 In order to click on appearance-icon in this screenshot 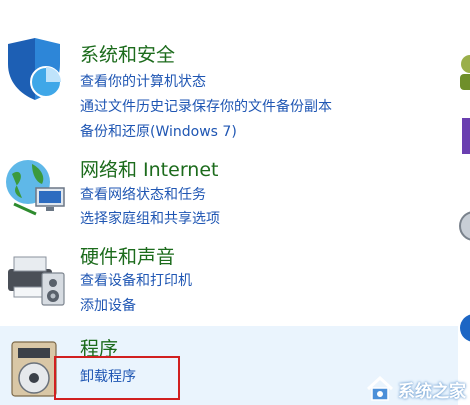, I will do `click(466, 136)`.